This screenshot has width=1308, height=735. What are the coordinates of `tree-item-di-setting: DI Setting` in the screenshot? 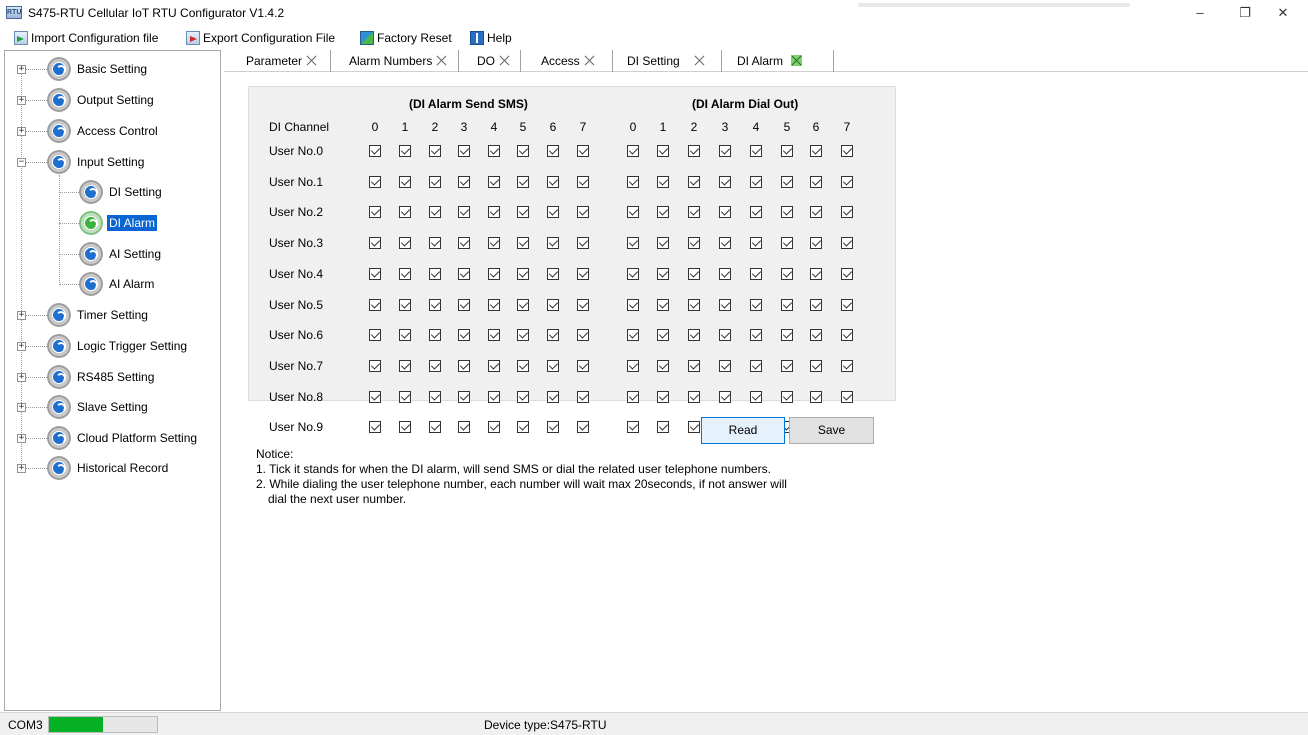 It's located at (112, 192).